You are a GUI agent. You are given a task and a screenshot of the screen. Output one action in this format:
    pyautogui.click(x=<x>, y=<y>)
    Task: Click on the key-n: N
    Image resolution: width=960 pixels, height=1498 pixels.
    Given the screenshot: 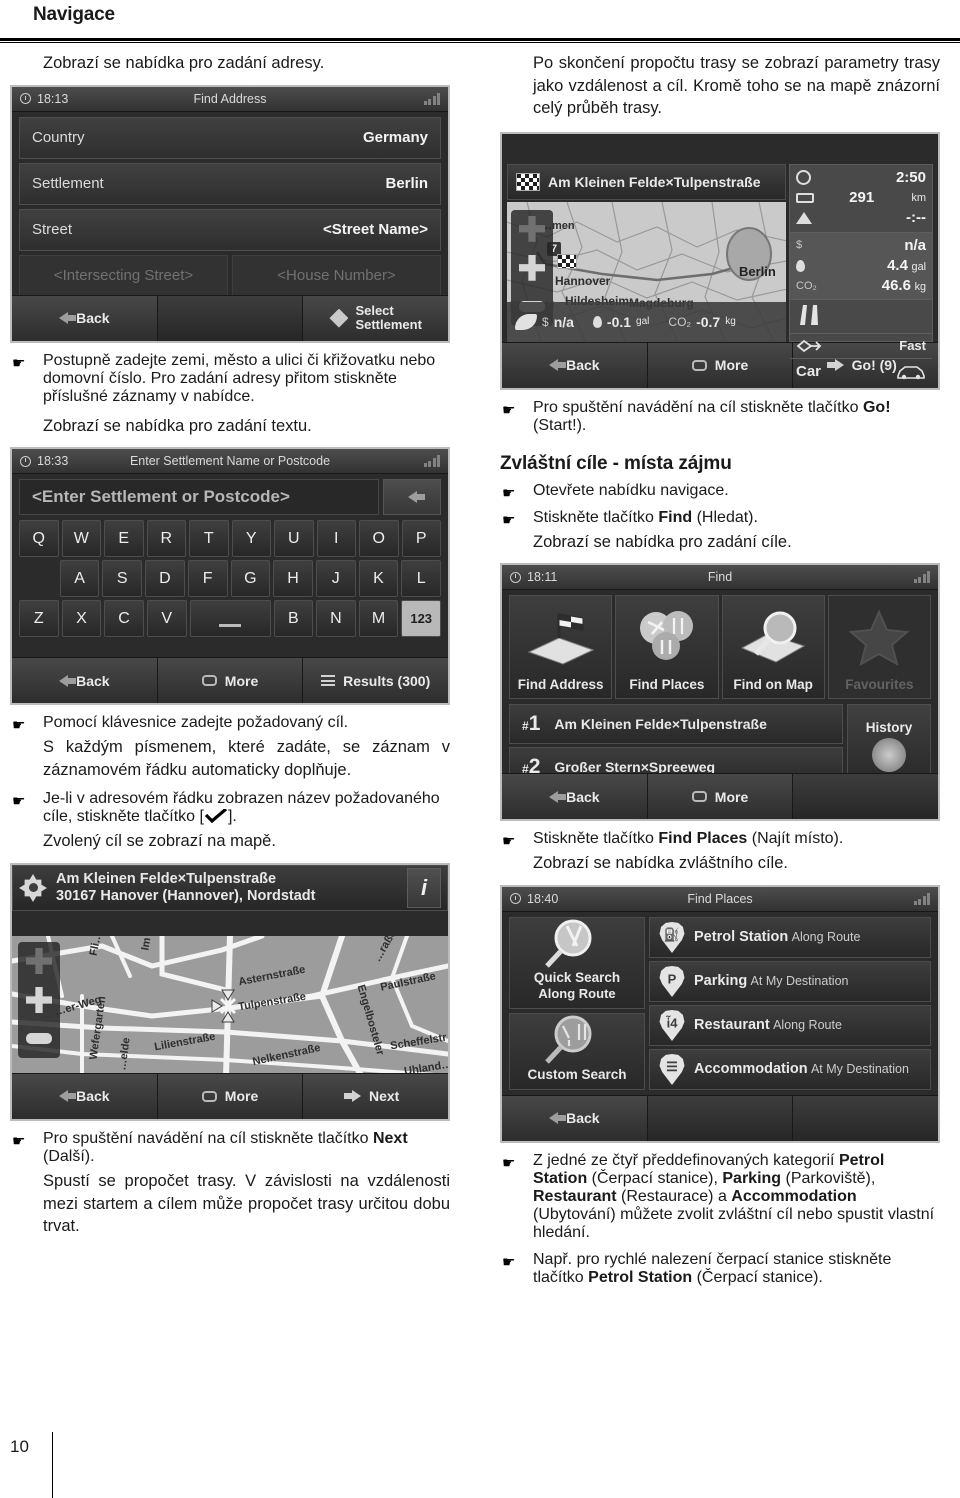 What is the action you would take?
    pyautogui.click(x=336, y=619)
    